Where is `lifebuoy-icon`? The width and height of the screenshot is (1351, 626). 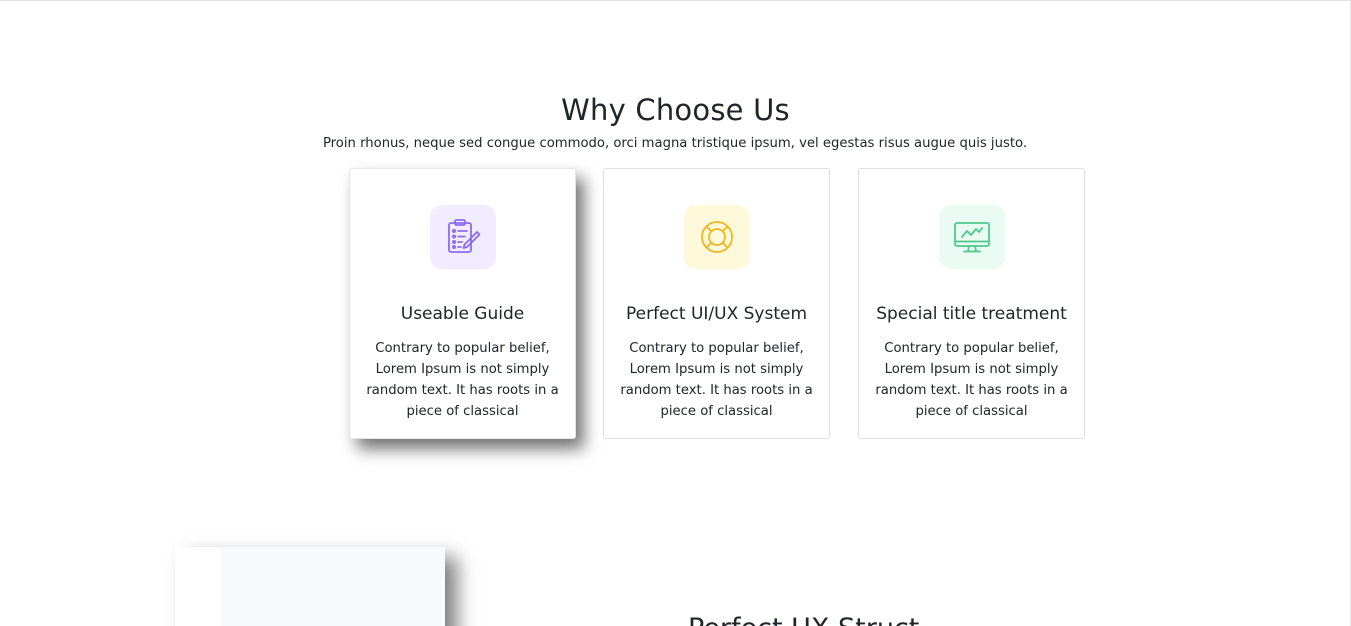 lifebuoy-icon is located at coordinates (717, 237).